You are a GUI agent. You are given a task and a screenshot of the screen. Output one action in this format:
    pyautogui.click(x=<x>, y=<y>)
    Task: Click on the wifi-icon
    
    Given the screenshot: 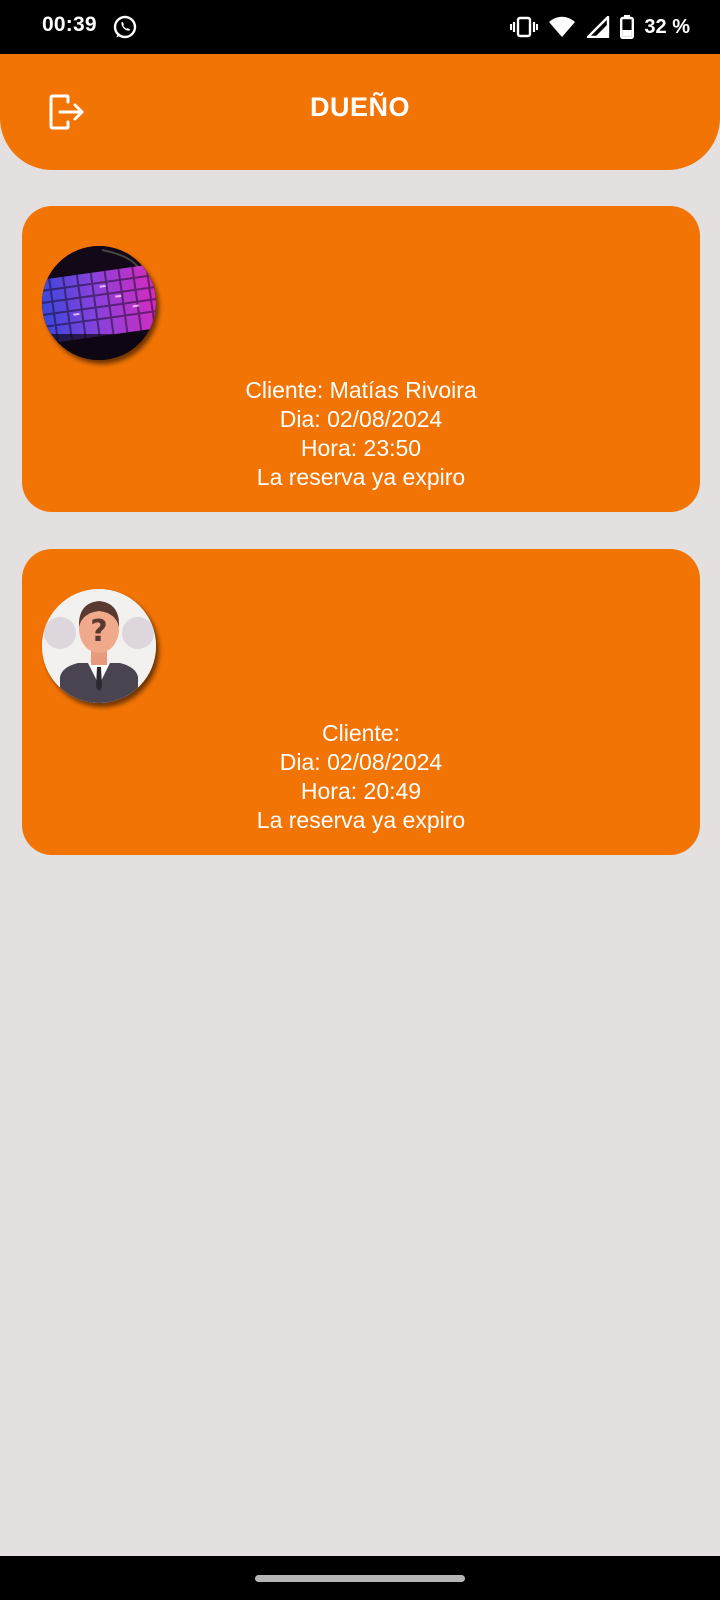 What is the action you would take?
    pyautogui.click(x=562, y=27)
    